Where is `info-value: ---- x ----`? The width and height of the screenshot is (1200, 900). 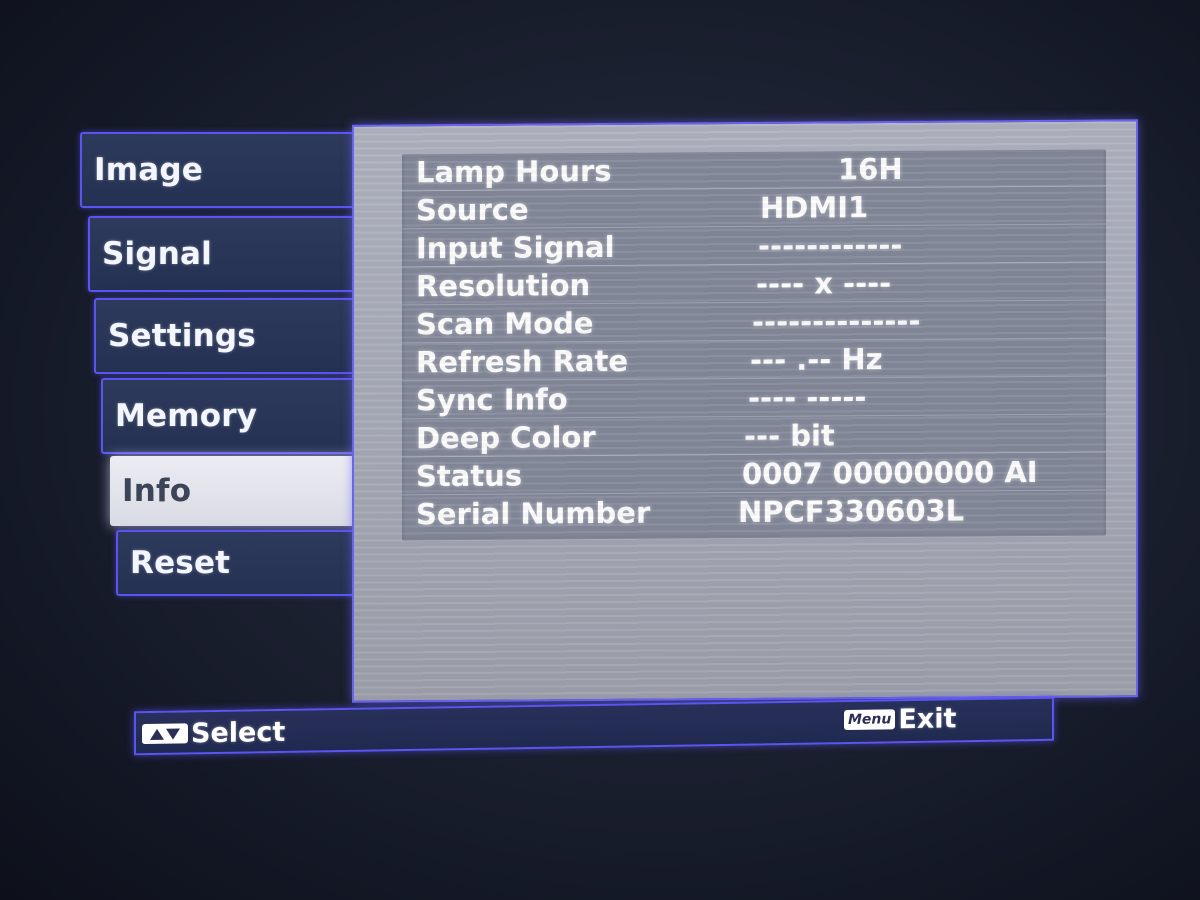 info-value: ---- x ---- is located at coordinates (824, 283).